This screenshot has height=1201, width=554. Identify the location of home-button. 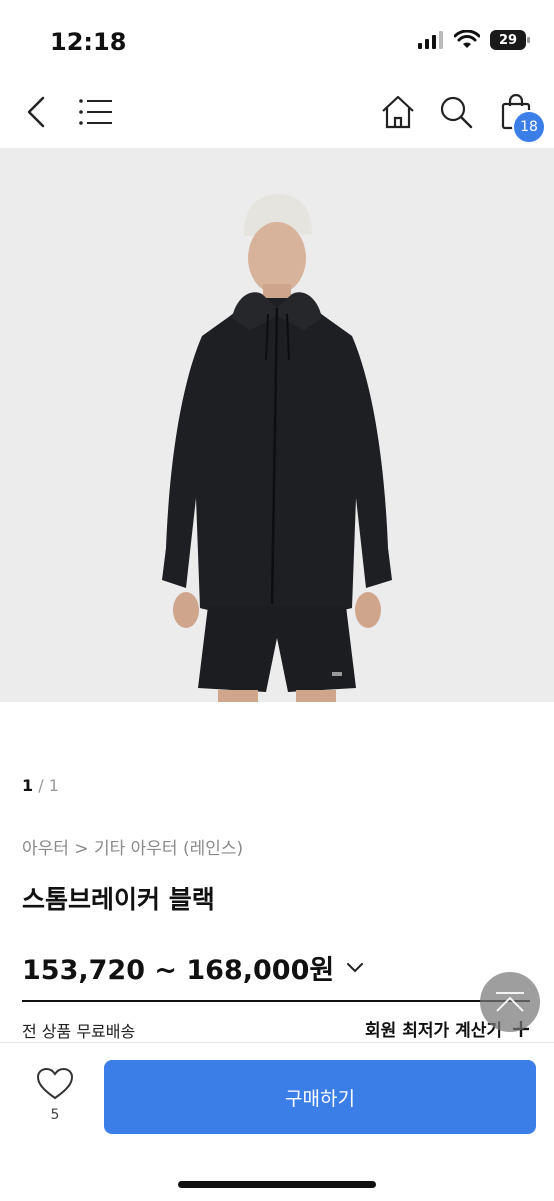
(398, 112).